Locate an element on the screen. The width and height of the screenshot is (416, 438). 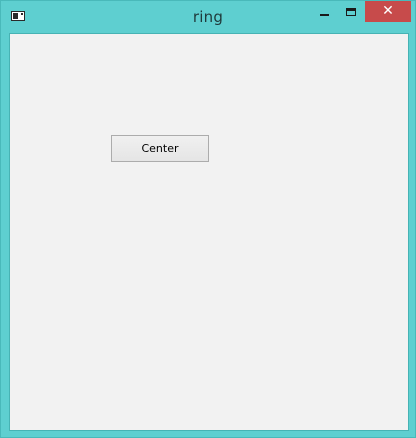
minimize-button is located at coordinates (325, 14).